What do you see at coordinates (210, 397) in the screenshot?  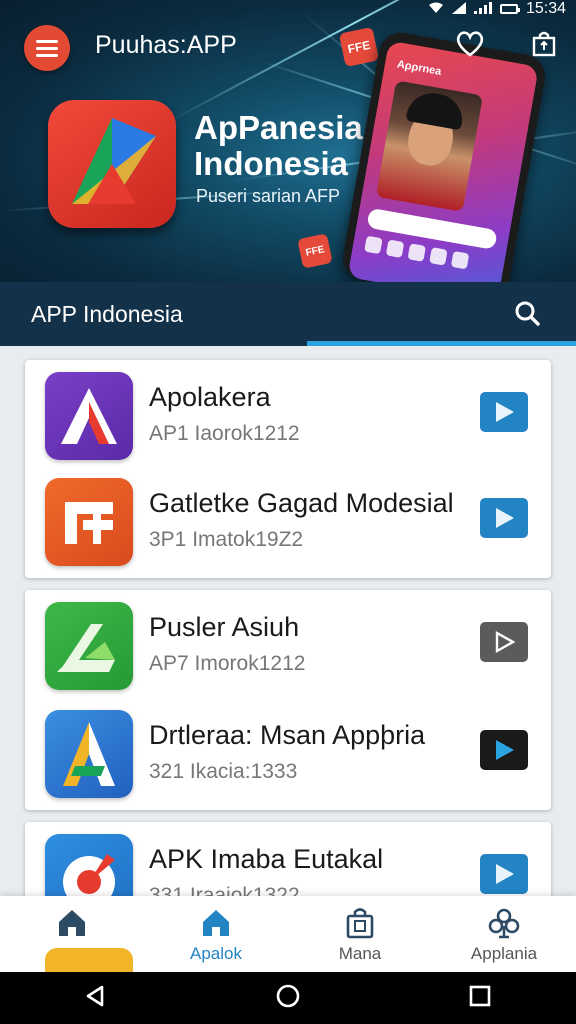 I see `app-name: Apolakera` at bounding box center [210, 397].